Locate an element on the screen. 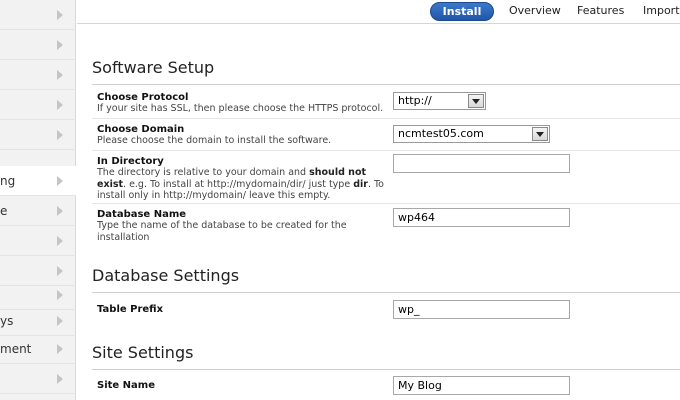 This screenshot has height=400, width=680. domain-select: ncmtest05.com is located at coordinates (471, 134).